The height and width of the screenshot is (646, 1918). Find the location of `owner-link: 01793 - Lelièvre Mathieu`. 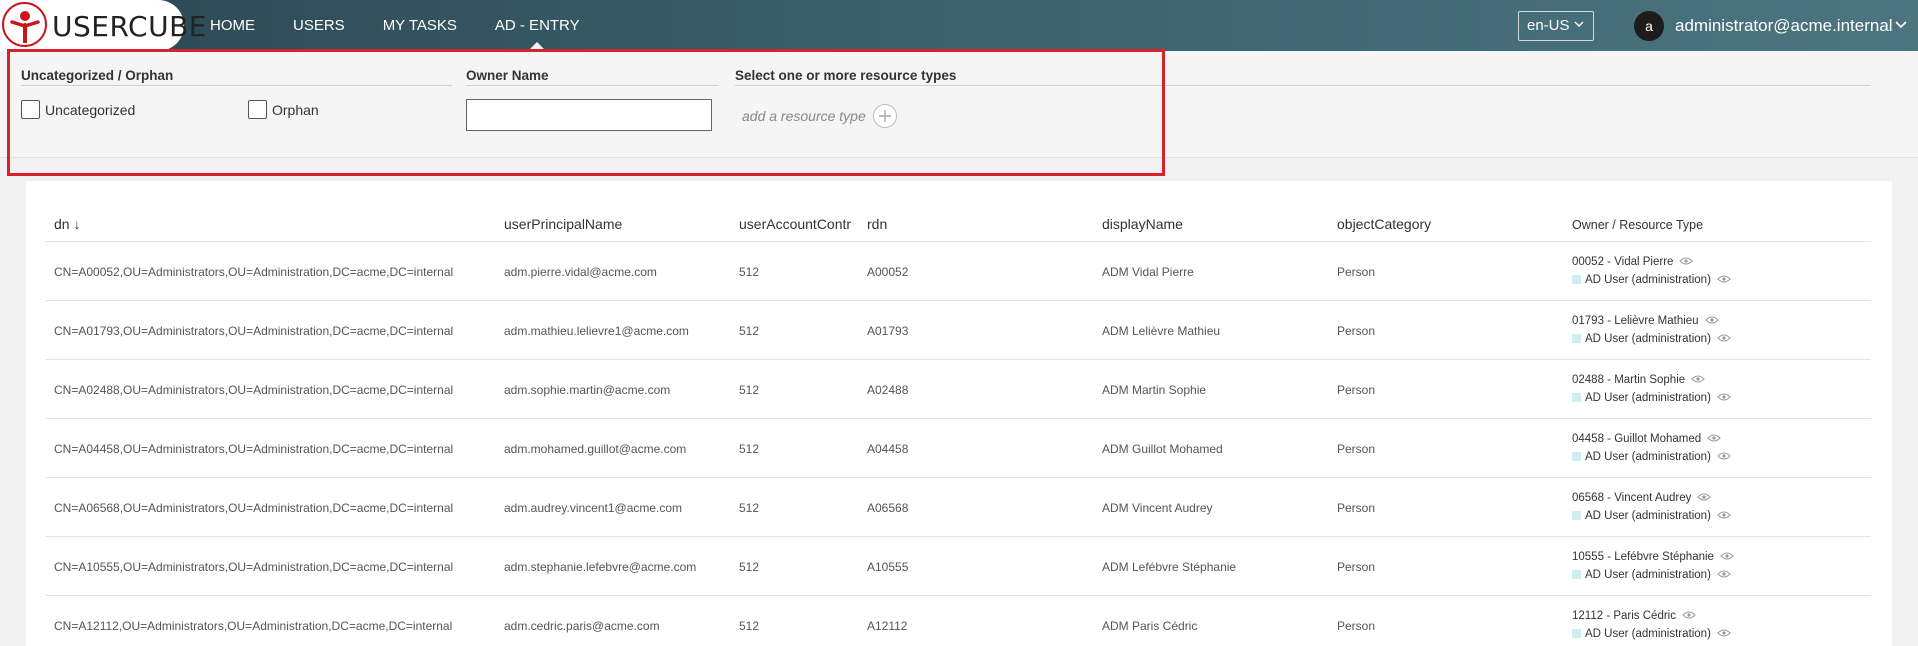

owner-link: 01793 - Lelièvre Mathieu is located at coordinates (1645, 321).